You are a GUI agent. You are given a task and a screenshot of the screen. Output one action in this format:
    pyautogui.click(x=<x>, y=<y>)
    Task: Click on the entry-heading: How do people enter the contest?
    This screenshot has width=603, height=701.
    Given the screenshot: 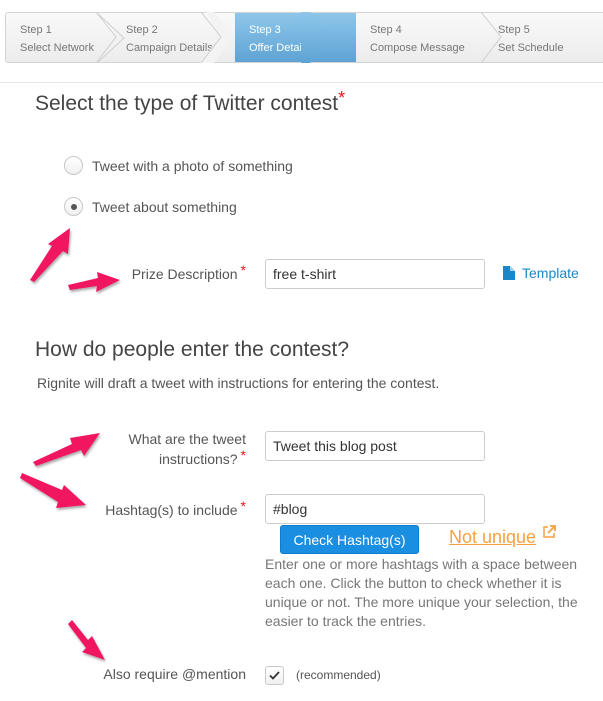 What is the action you would take?
    pyautogui.click(x=192, y=349)
    